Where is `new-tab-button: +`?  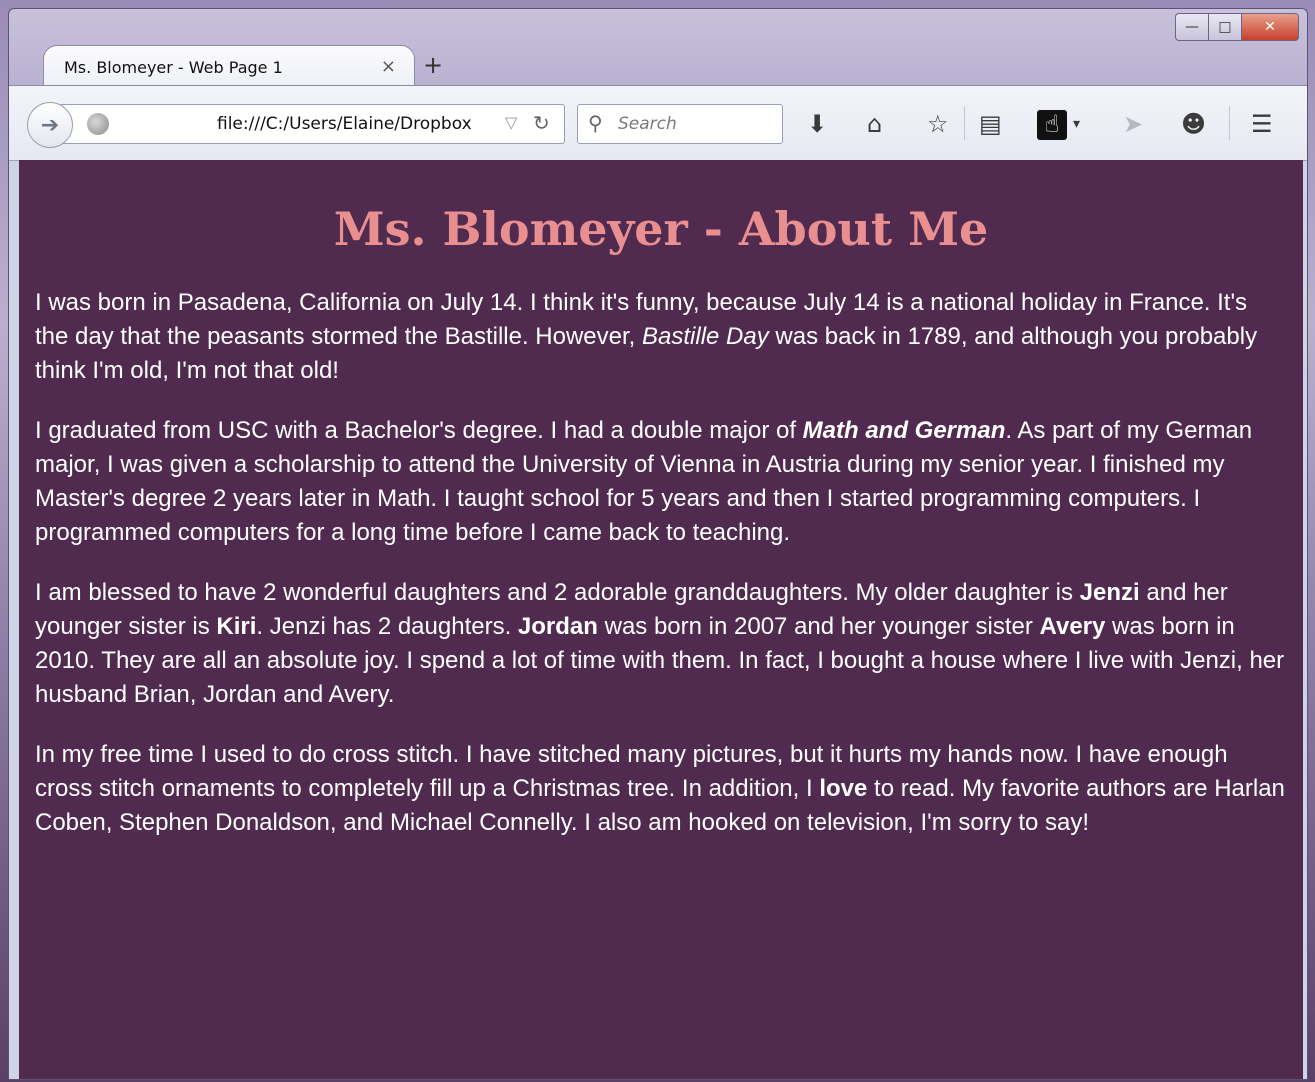 new-tab-button: + is located at coordinates (433, 65).